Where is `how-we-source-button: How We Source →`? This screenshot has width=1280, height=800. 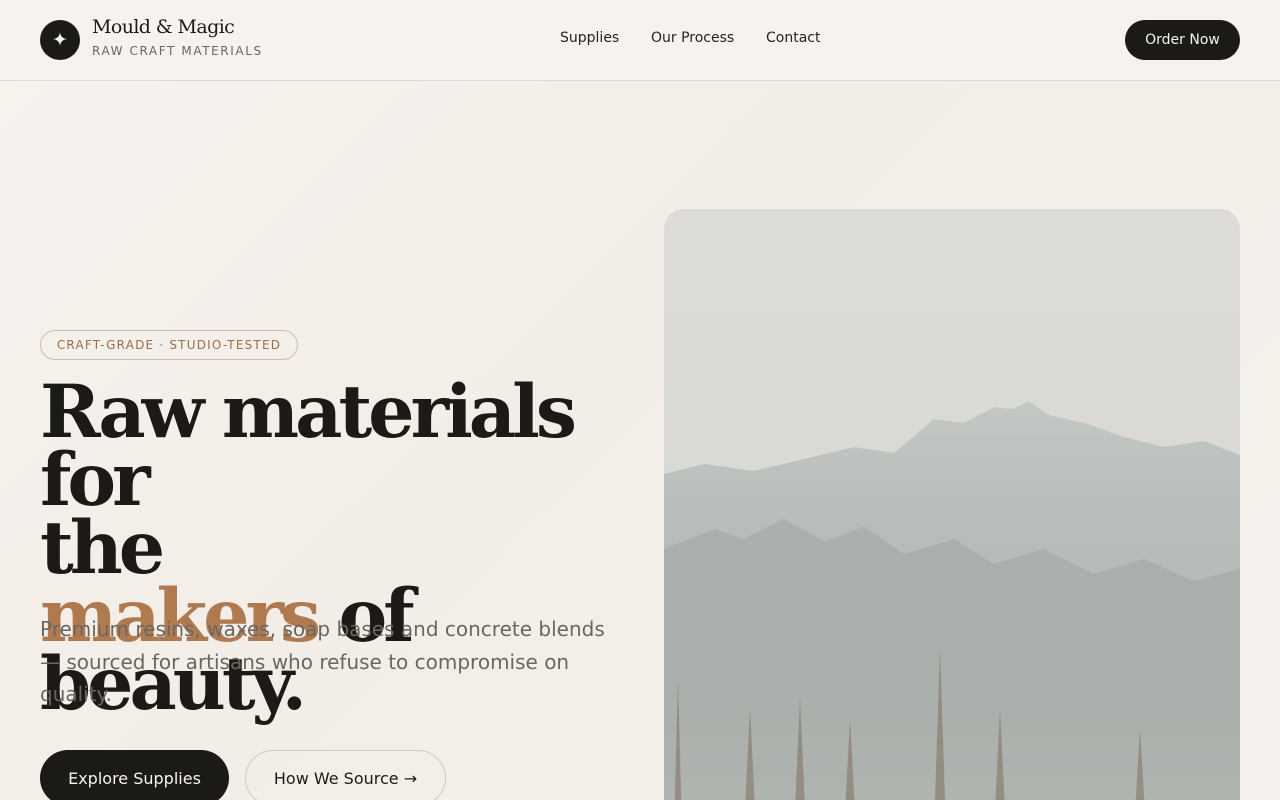
how-we-source-button: How We Source → is located at coordinates (345, 775).